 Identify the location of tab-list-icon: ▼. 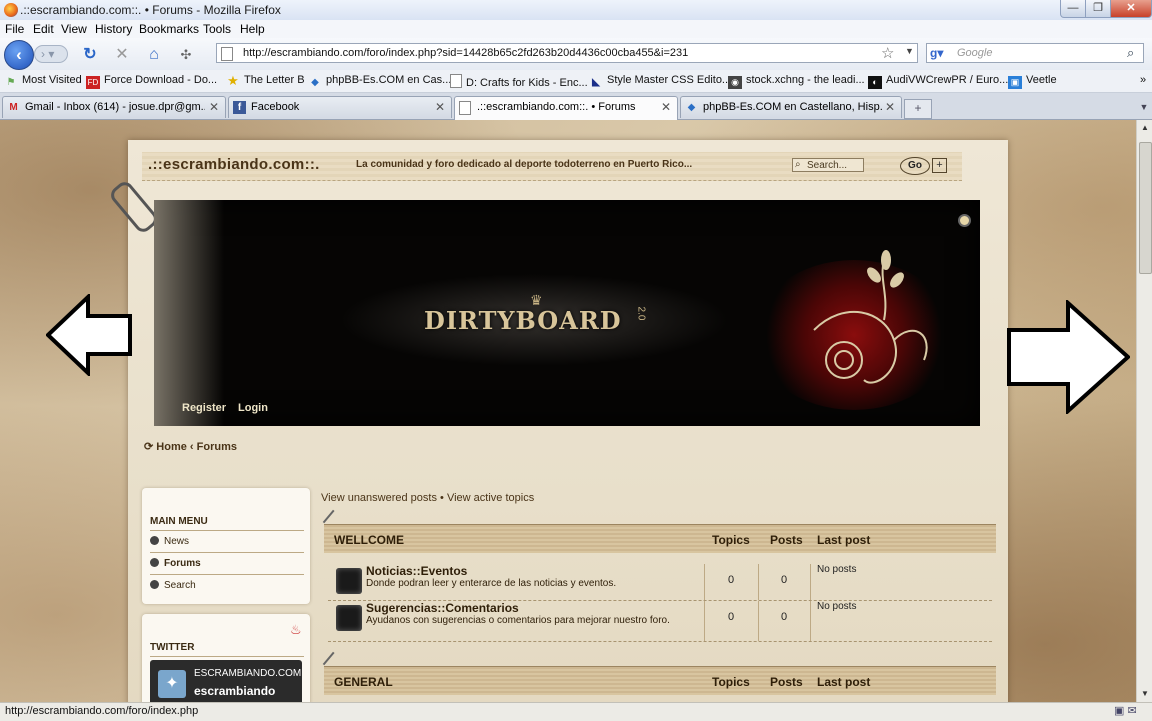
(1144, 107).